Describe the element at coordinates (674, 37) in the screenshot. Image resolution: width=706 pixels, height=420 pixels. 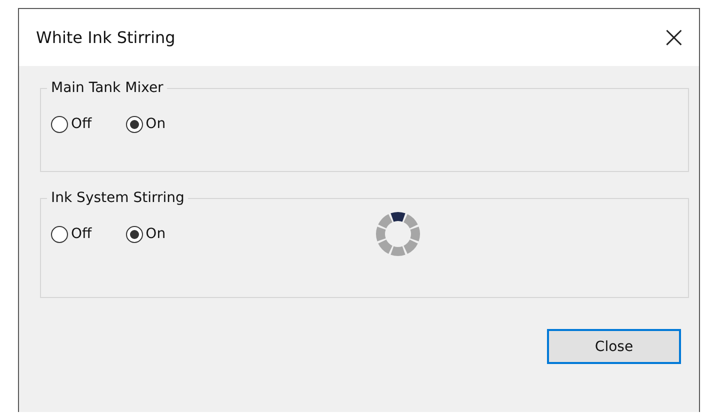
I see `close-button: ×` at that location.